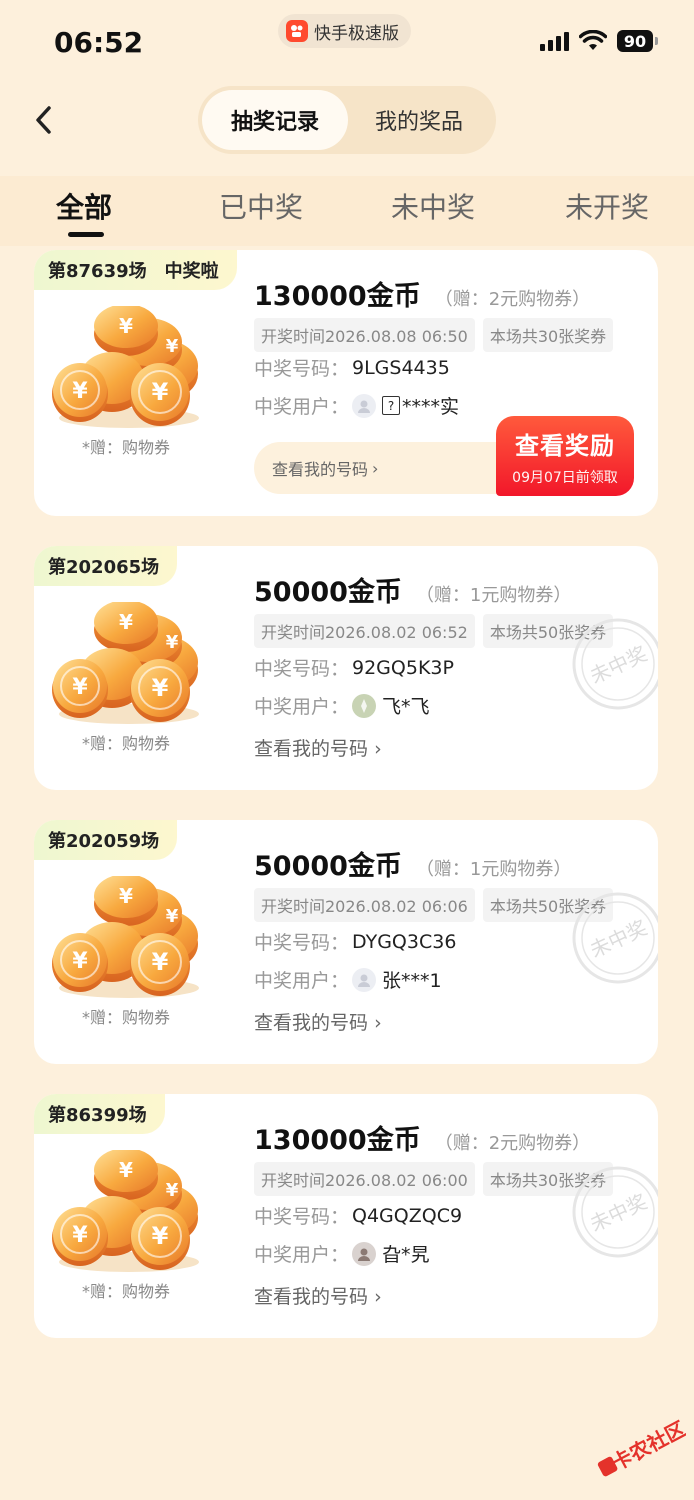 The width and height of the screenshot is (694, 1500). I want to click on draw-info-chips: 开奖时间2026.08.08 06:50 本场共30张奖券, so click(434, 335).